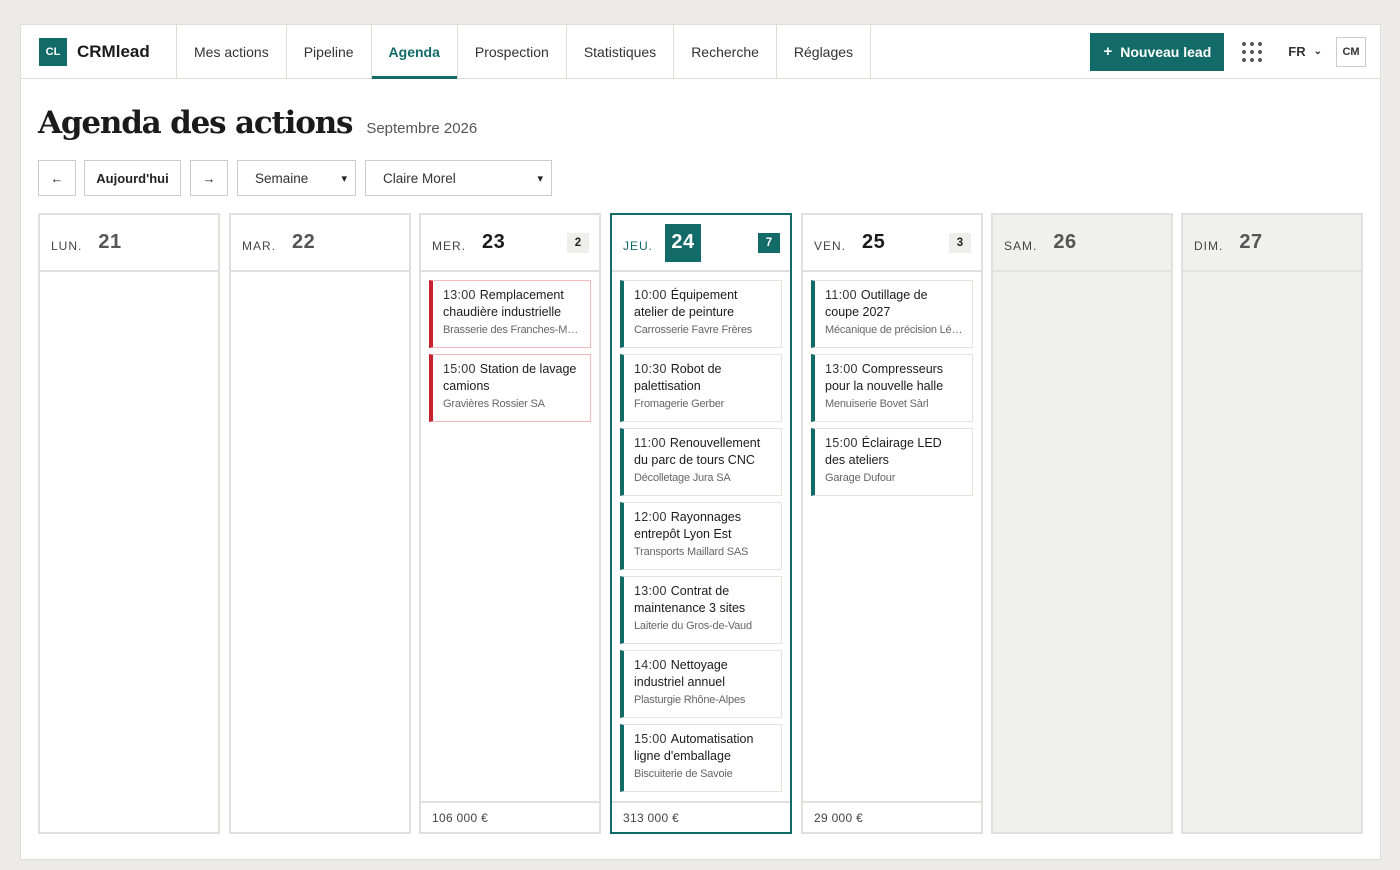  I want to click on brand: CL CRMlead, so click(99, 51).